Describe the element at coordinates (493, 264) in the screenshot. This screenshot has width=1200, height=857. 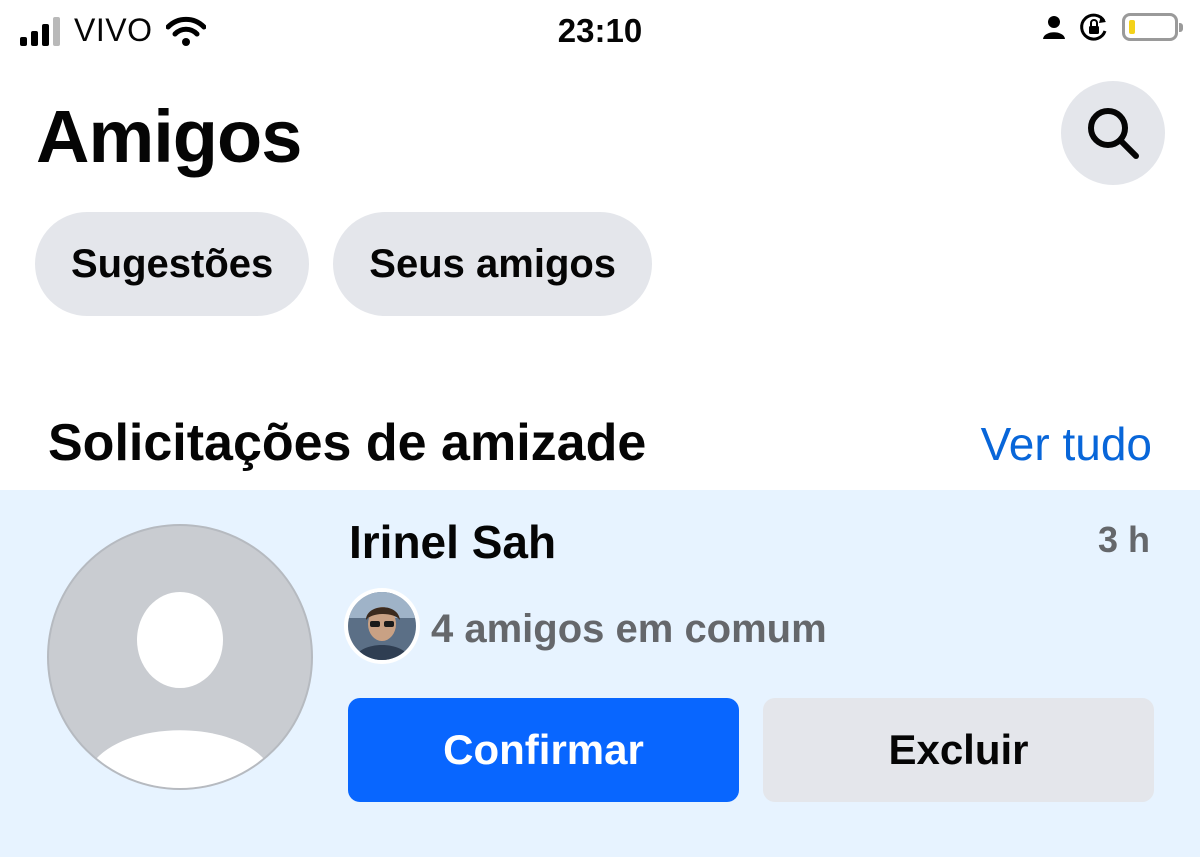
I see `chip-your-friends: Seus amigos` at that location.